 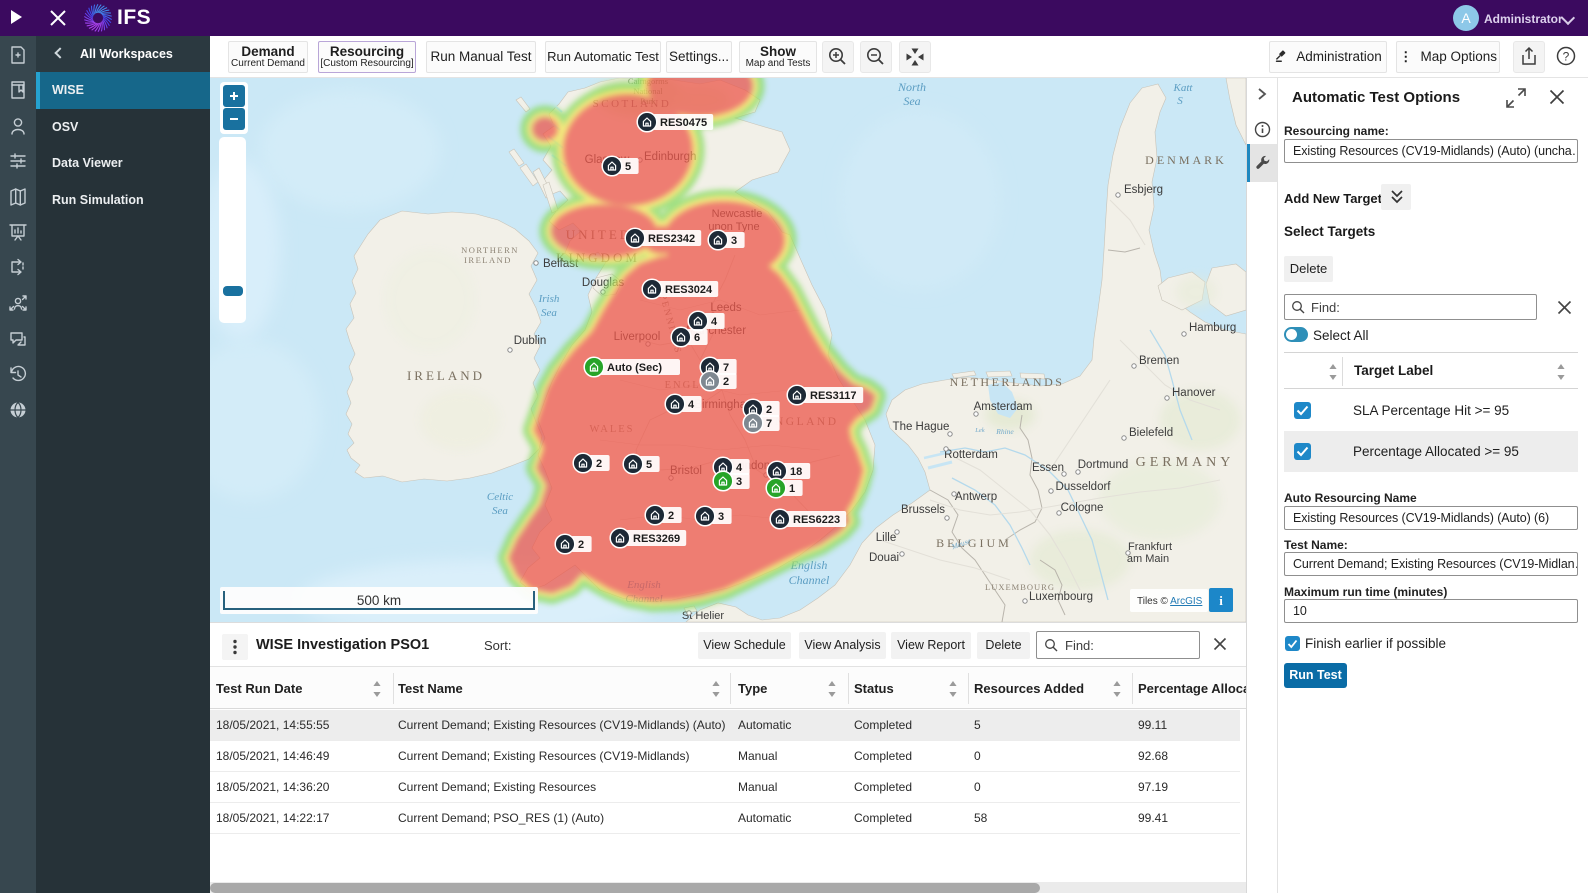 What do you see at coordinates (683, 123) in the screenshot?
I see `svg-text: RES0475` at bounding box center [683, 123].